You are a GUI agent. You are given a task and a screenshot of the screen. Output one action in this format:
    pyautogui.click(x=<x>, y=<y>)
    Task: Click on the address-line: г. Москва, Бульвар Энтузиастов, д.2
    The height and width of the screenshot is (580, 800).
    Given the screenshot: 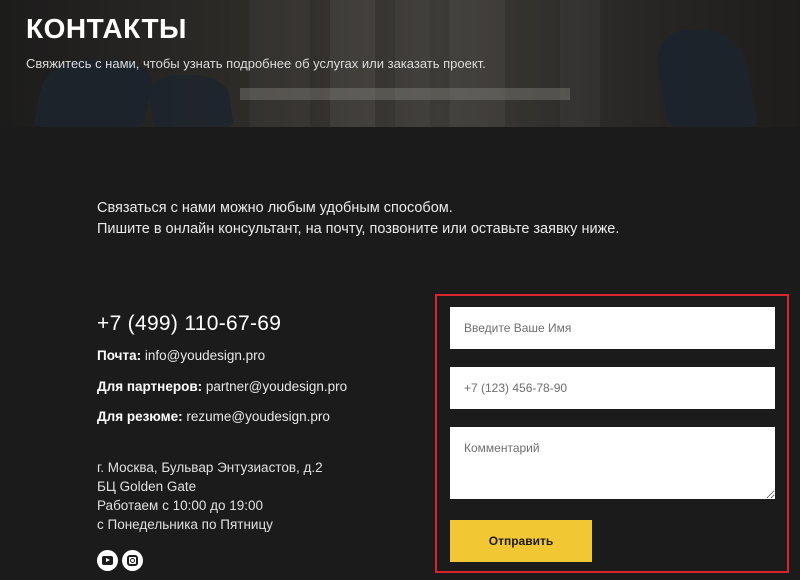 What is the action you would take?
    pyautogui.click(x=210, y=467)
    